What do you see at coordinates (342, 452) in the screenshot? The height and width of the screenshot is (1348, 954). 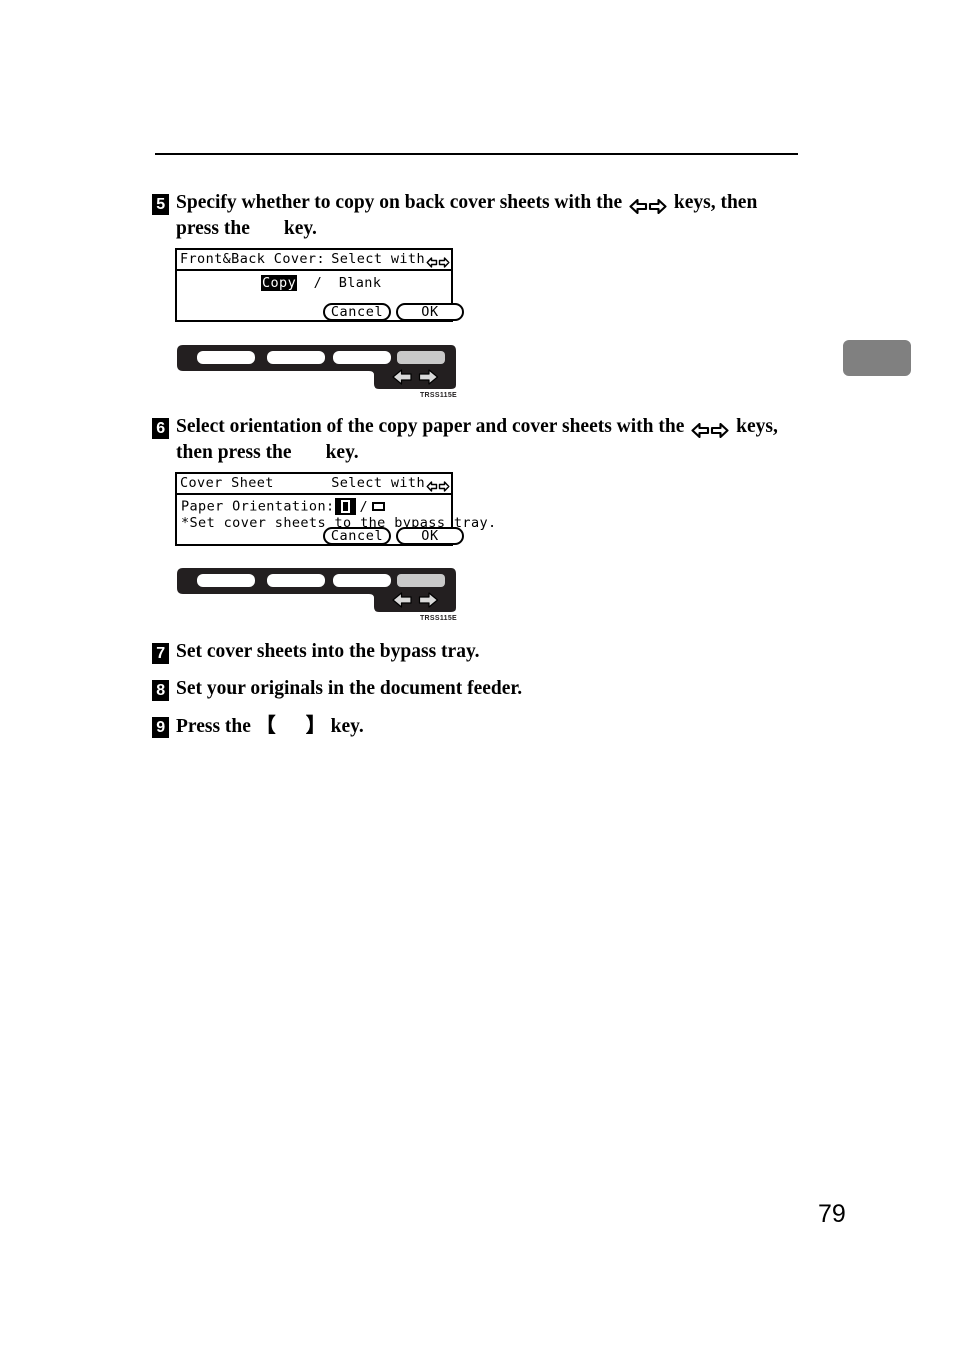 I see `step-6-line2-part2: key.` at bounding box center [342, 452].